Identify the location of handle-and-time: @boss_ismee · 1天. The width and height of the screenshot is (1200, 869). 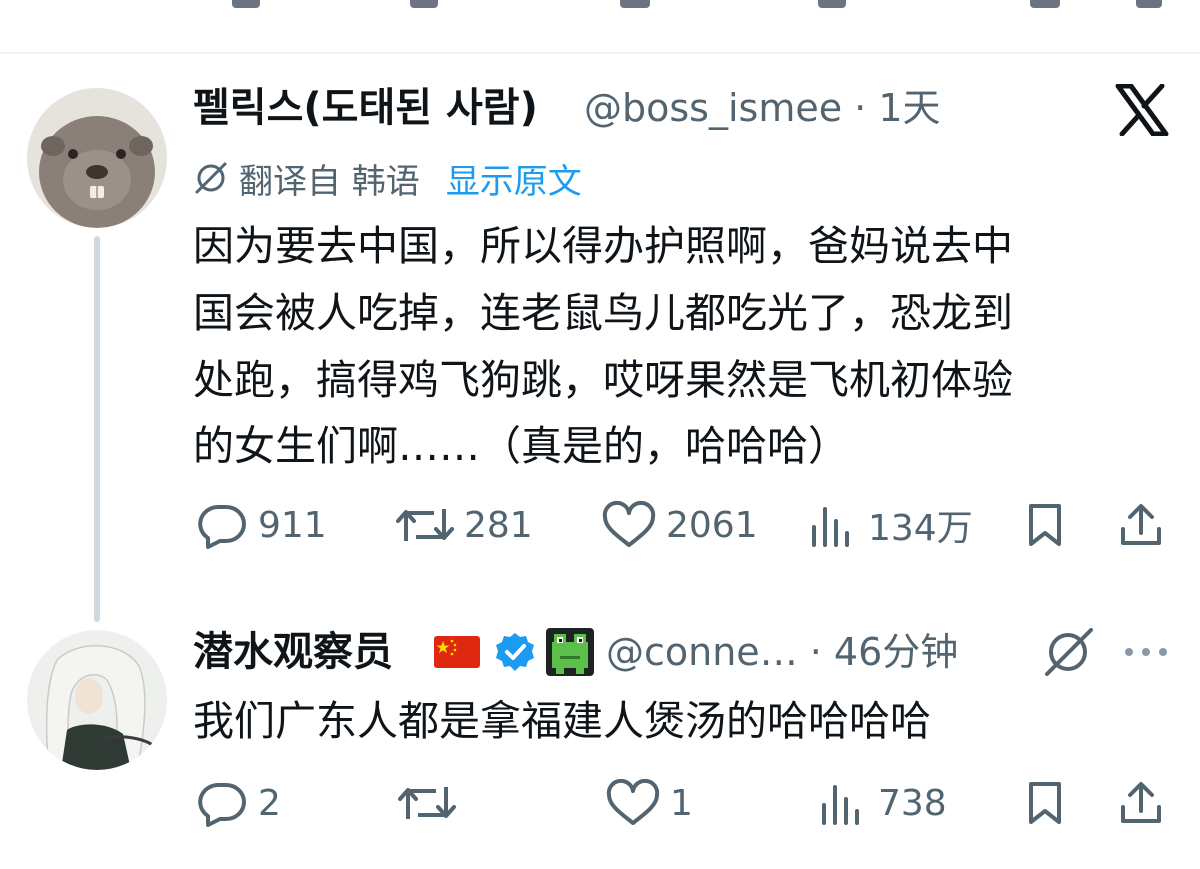
(762, 108).